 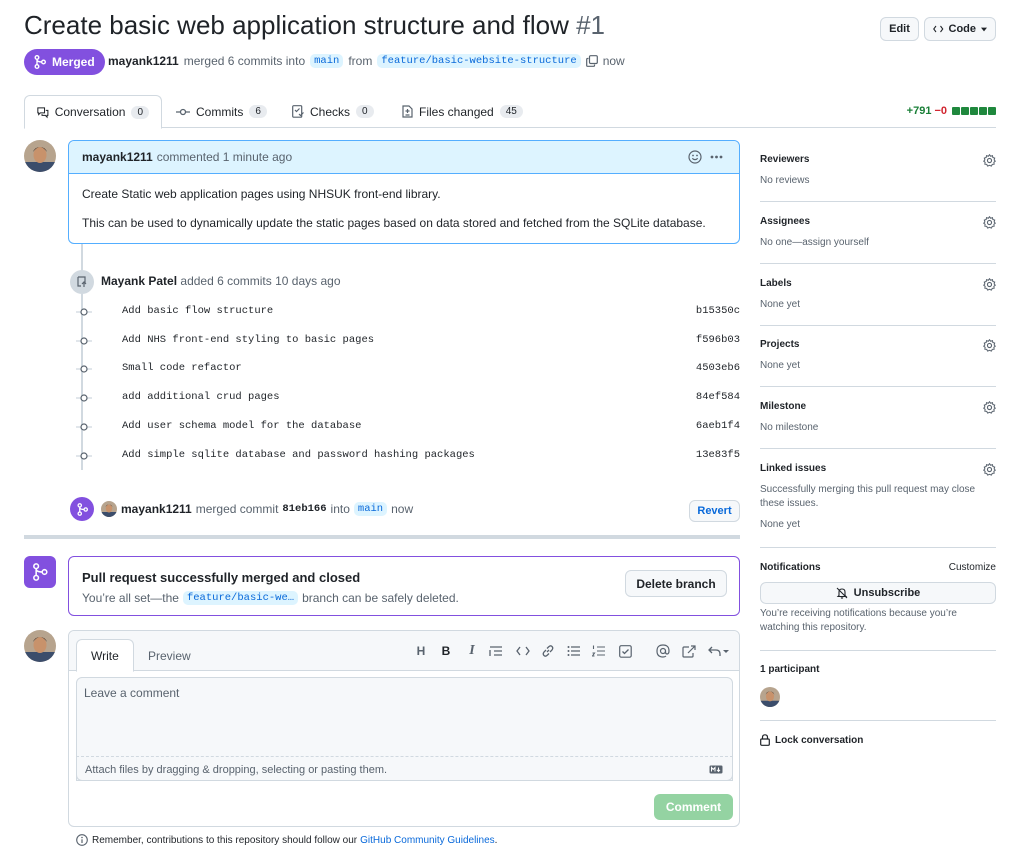 I want to click on tab-checks-count: 0, so click(x=365, y=111).